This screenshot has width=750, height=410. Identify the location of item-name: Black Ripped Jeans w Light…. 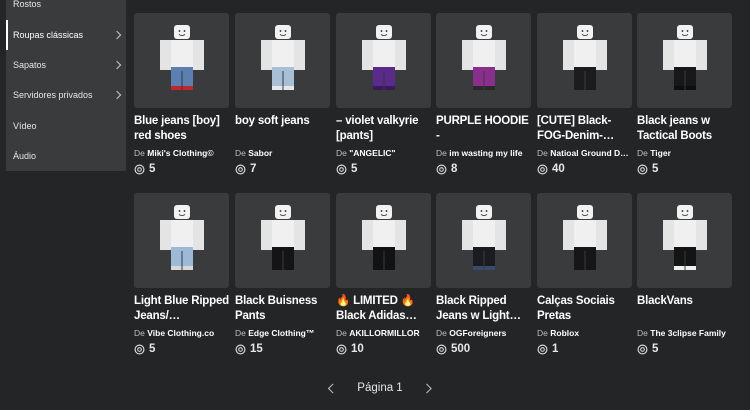
(483, 309).